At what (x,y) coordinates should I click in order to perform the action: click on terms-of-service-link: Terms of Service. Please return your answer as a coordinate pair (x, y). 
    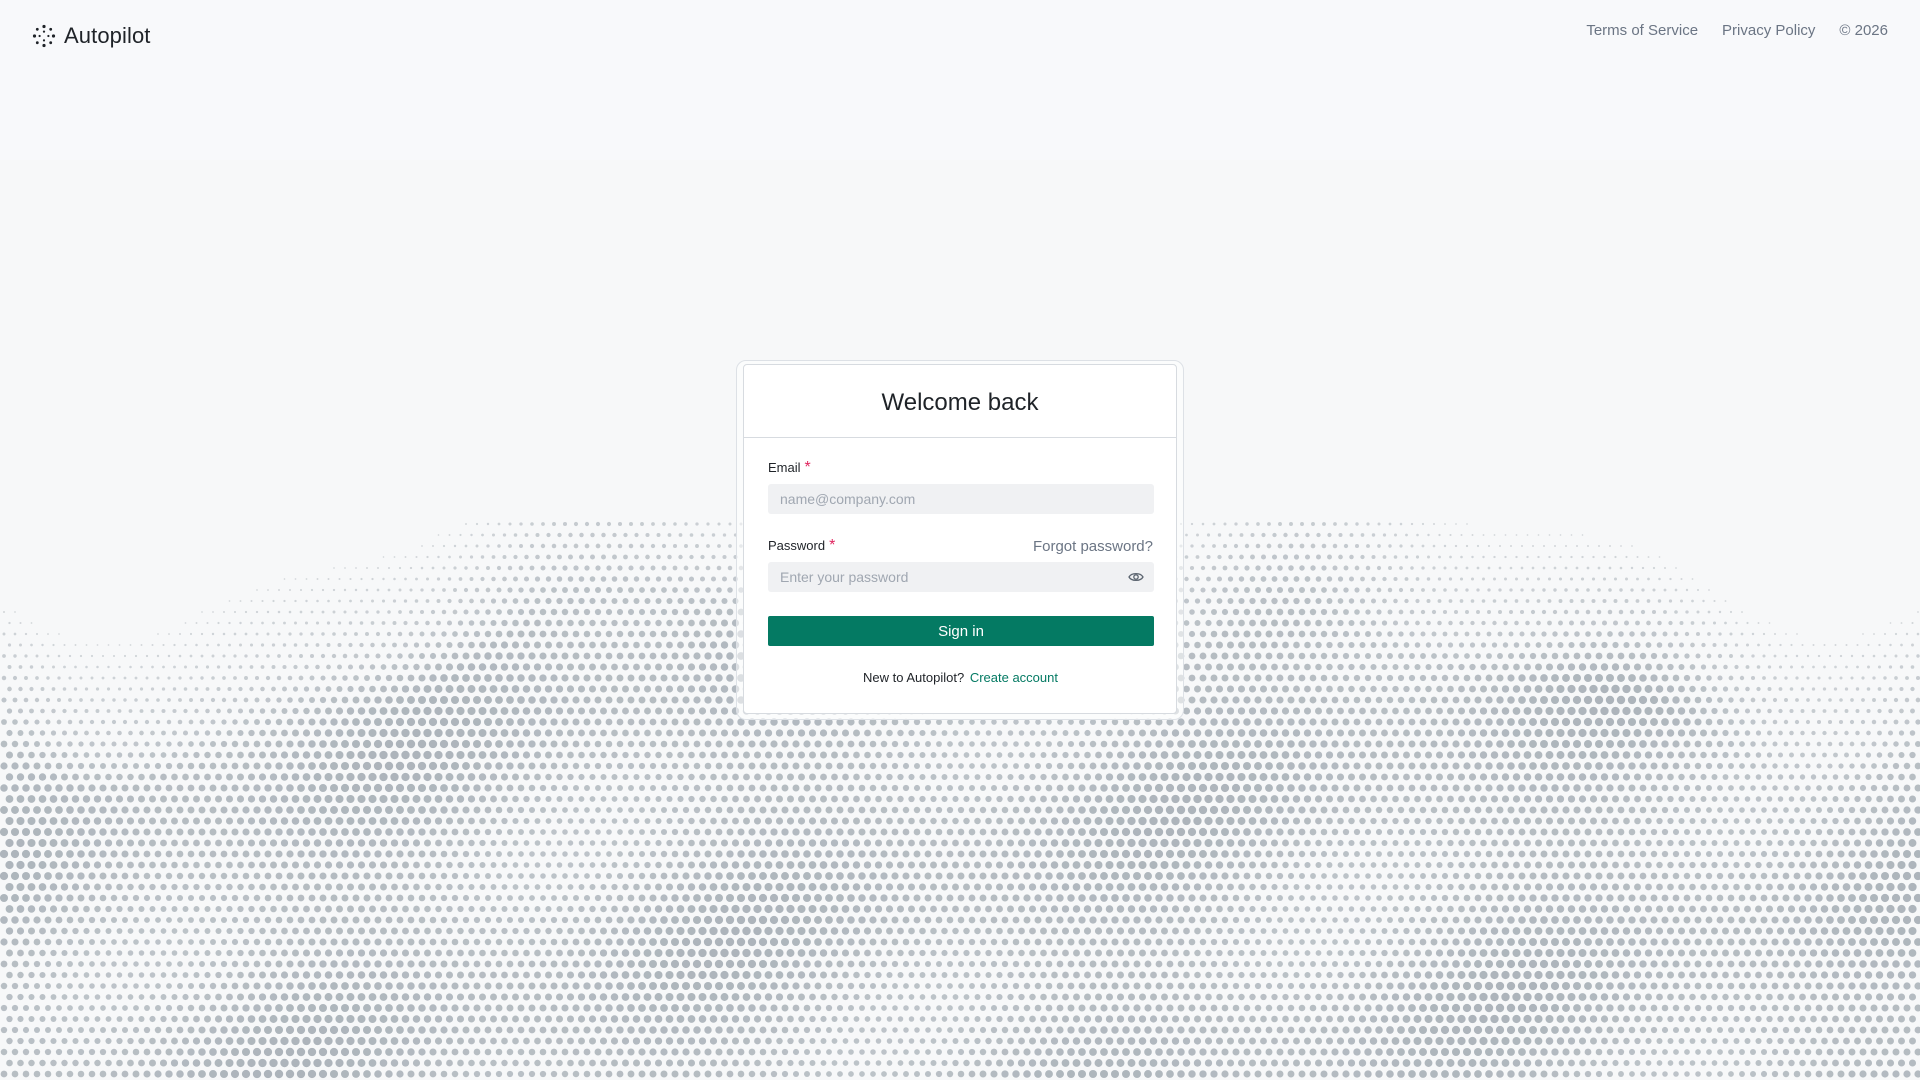
    Looking at the image, I should click on (1642, 30).